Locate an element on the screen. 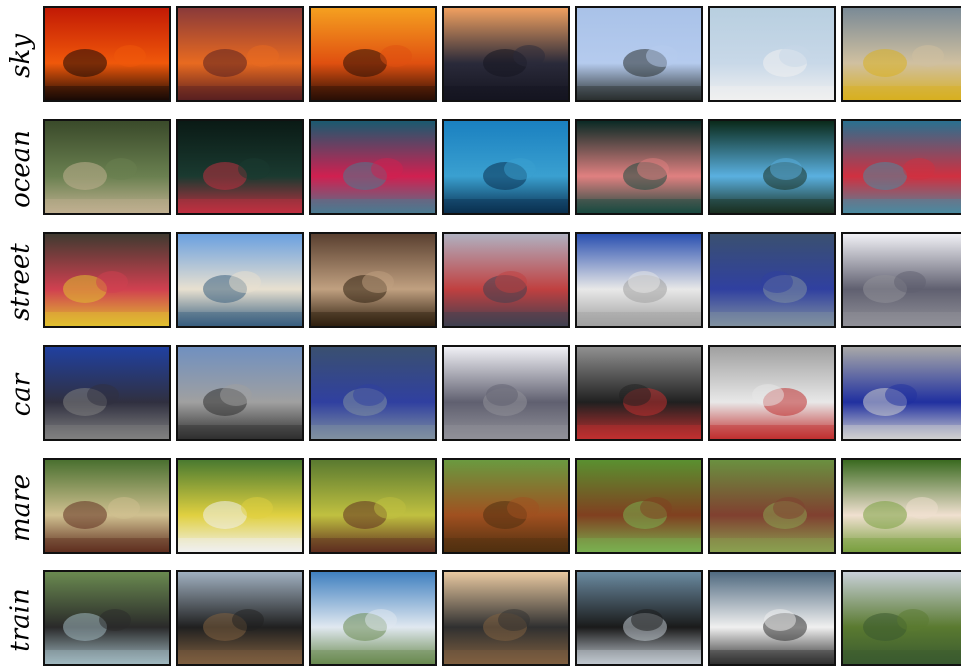  photo-cave-hole is located at coordinates (772, 167).